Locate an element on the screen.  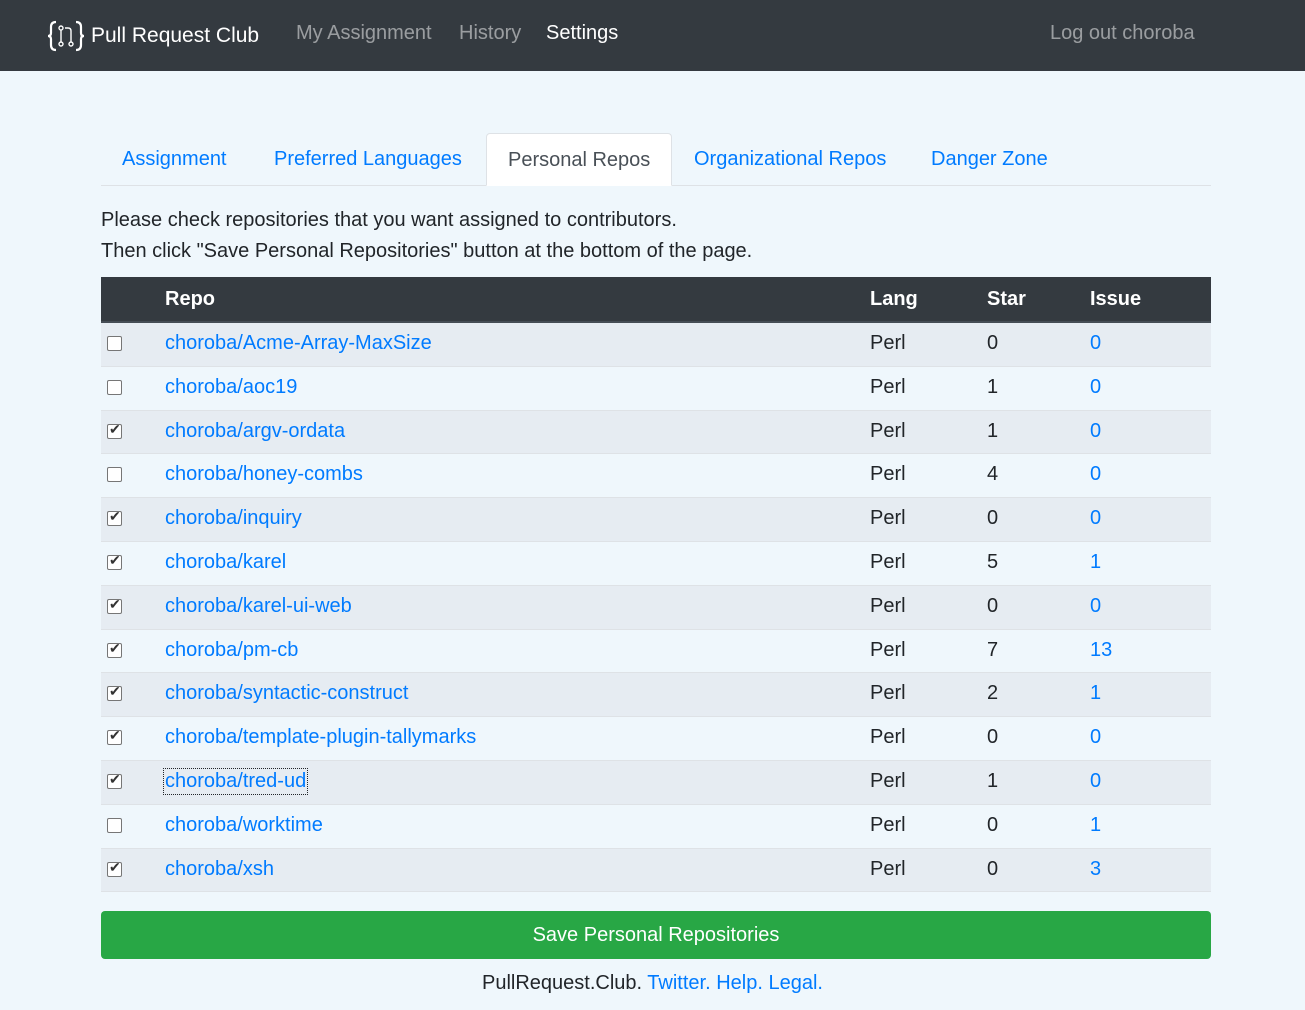
repo-stars: 7 is located at coordinates (993, 649).